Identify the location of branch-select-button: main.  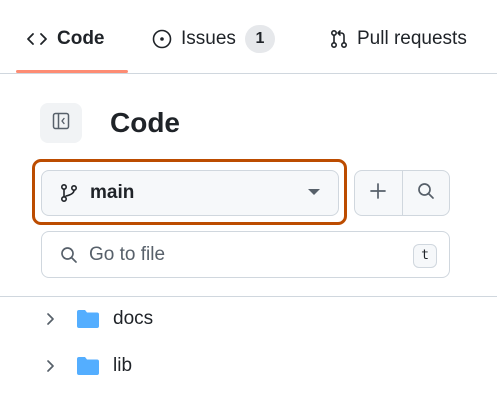
(190, 193).